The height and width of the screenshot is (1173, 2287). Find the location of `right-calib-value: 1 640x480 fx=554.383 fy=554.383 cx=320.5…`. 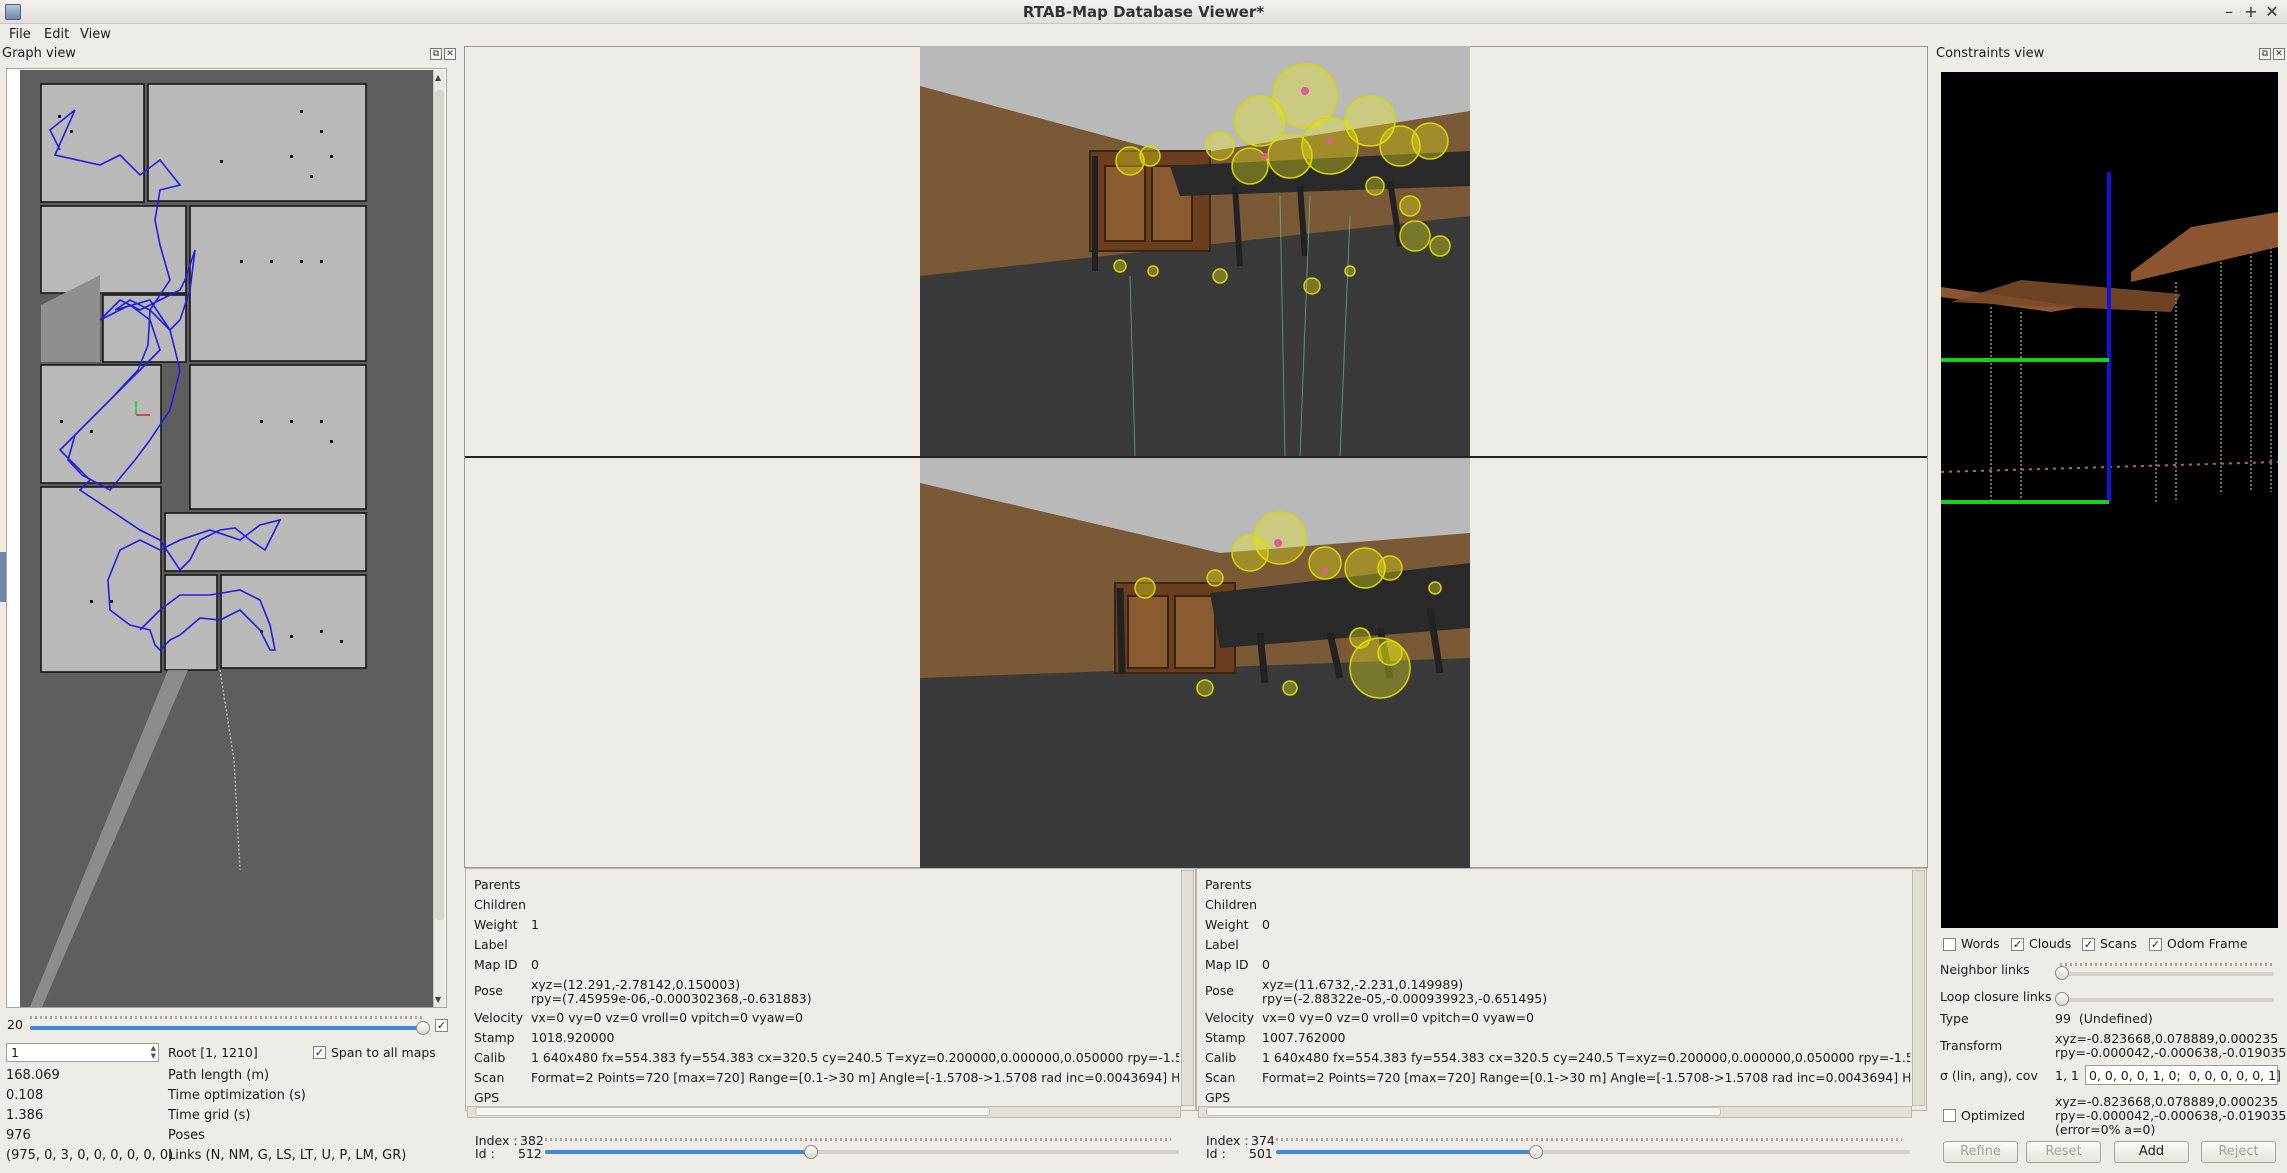

right-calib-value: 1 640x480 fx=554.383 fy=554.383 cx=320.5… is located at coordinates (1586, 1057).